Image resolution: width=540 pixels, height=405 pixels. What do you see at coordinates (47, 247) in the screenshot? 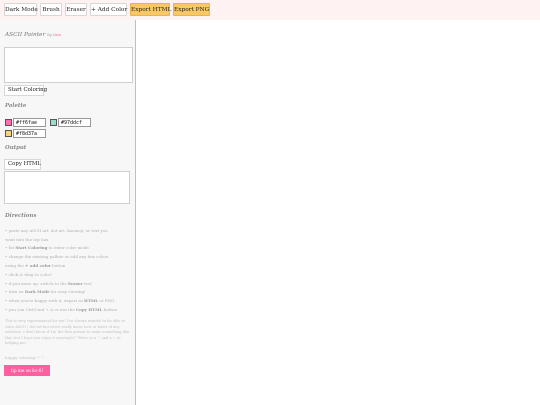
I see `direction-line: • hit Start Coloring to enter color mode` at bounding box center [47, 247].